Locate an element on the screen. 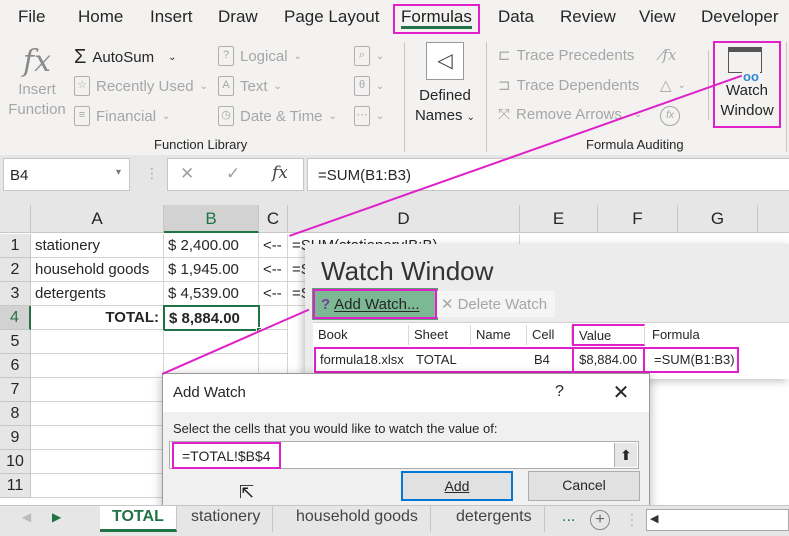 The width and height of the screenshot is (789, 536). menu-review: Review is located at coordinates (588, 17).